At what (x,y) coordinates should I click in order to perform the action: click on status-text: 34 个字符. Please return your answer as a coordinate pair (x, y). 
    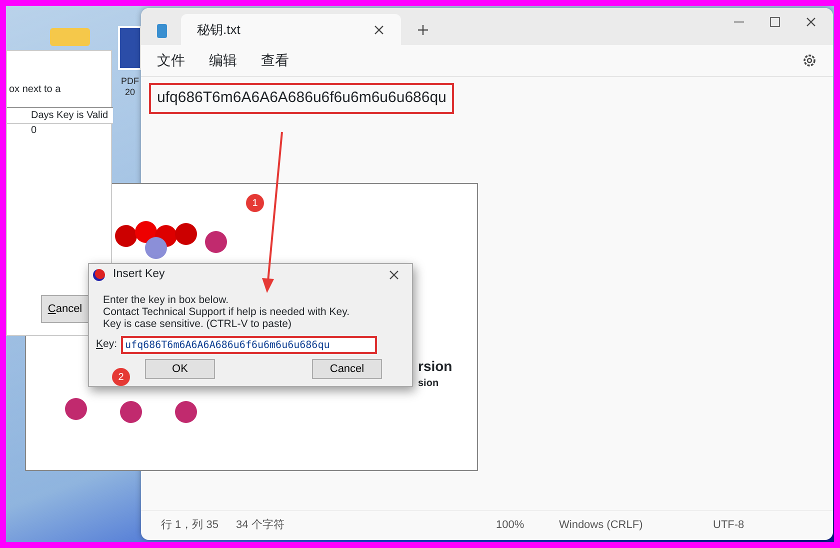
    Looking at the image, I should click on (260, 526).